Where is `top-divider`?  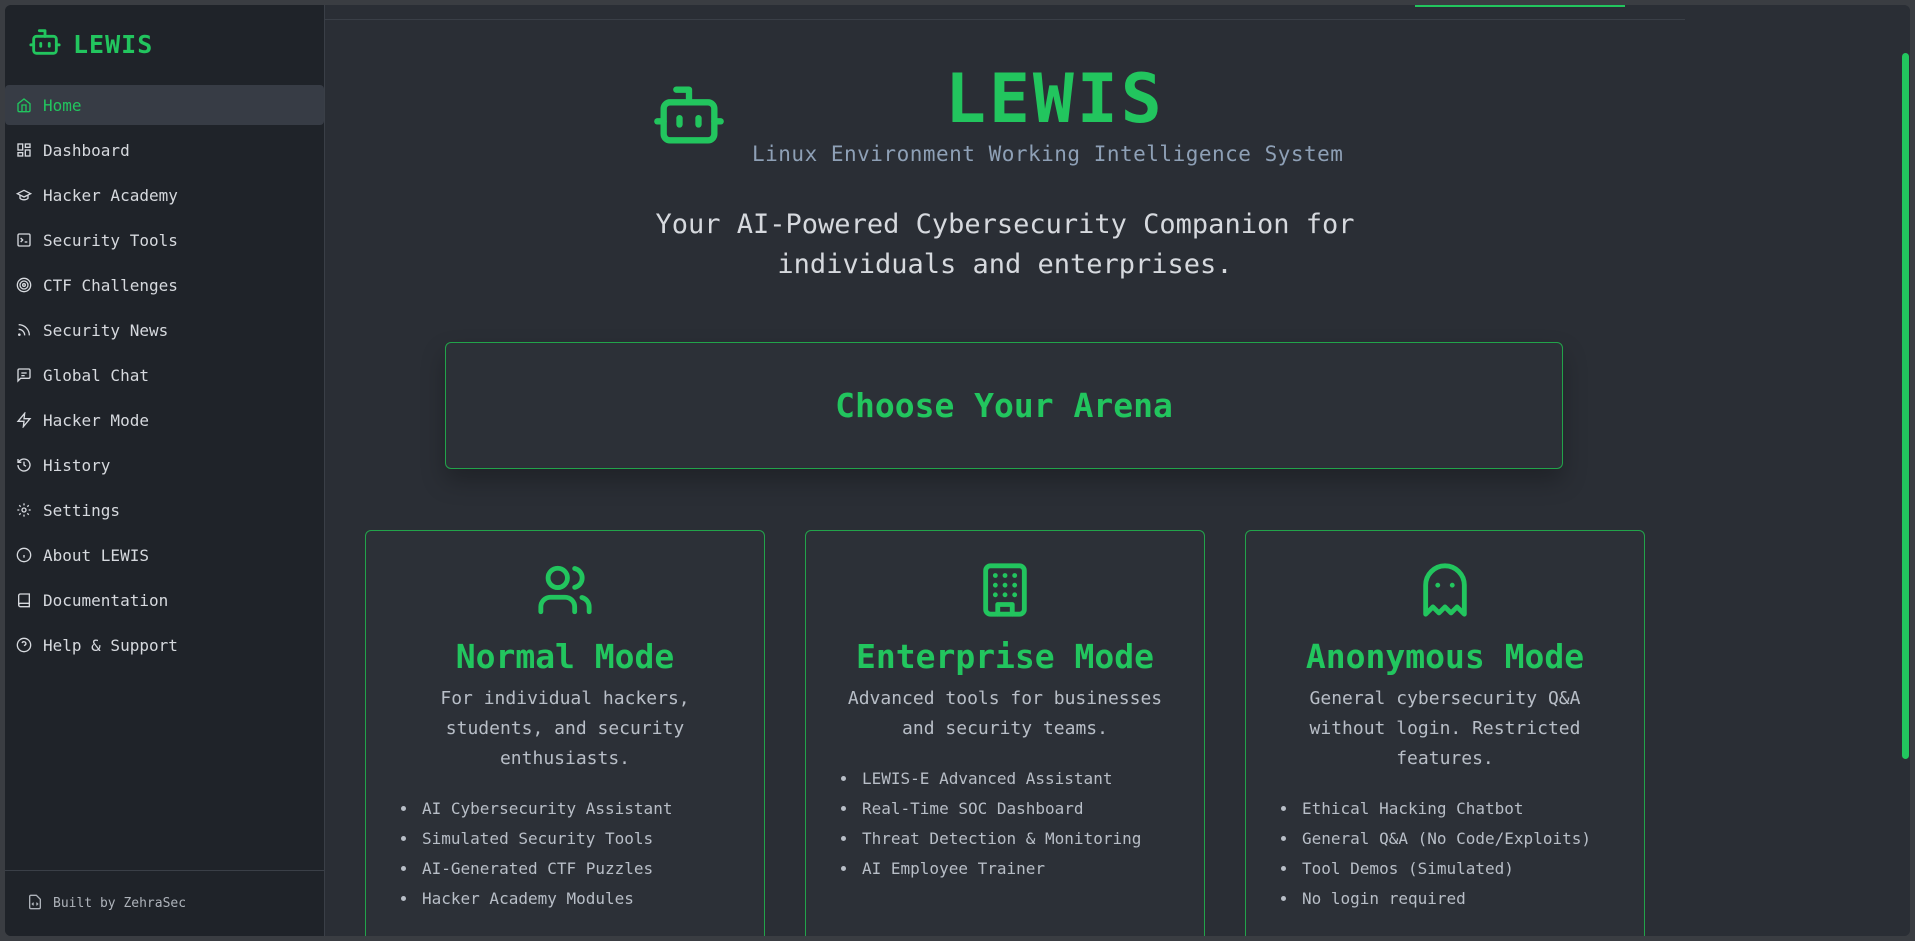 top-divider is located at coordinates (1005, 19).